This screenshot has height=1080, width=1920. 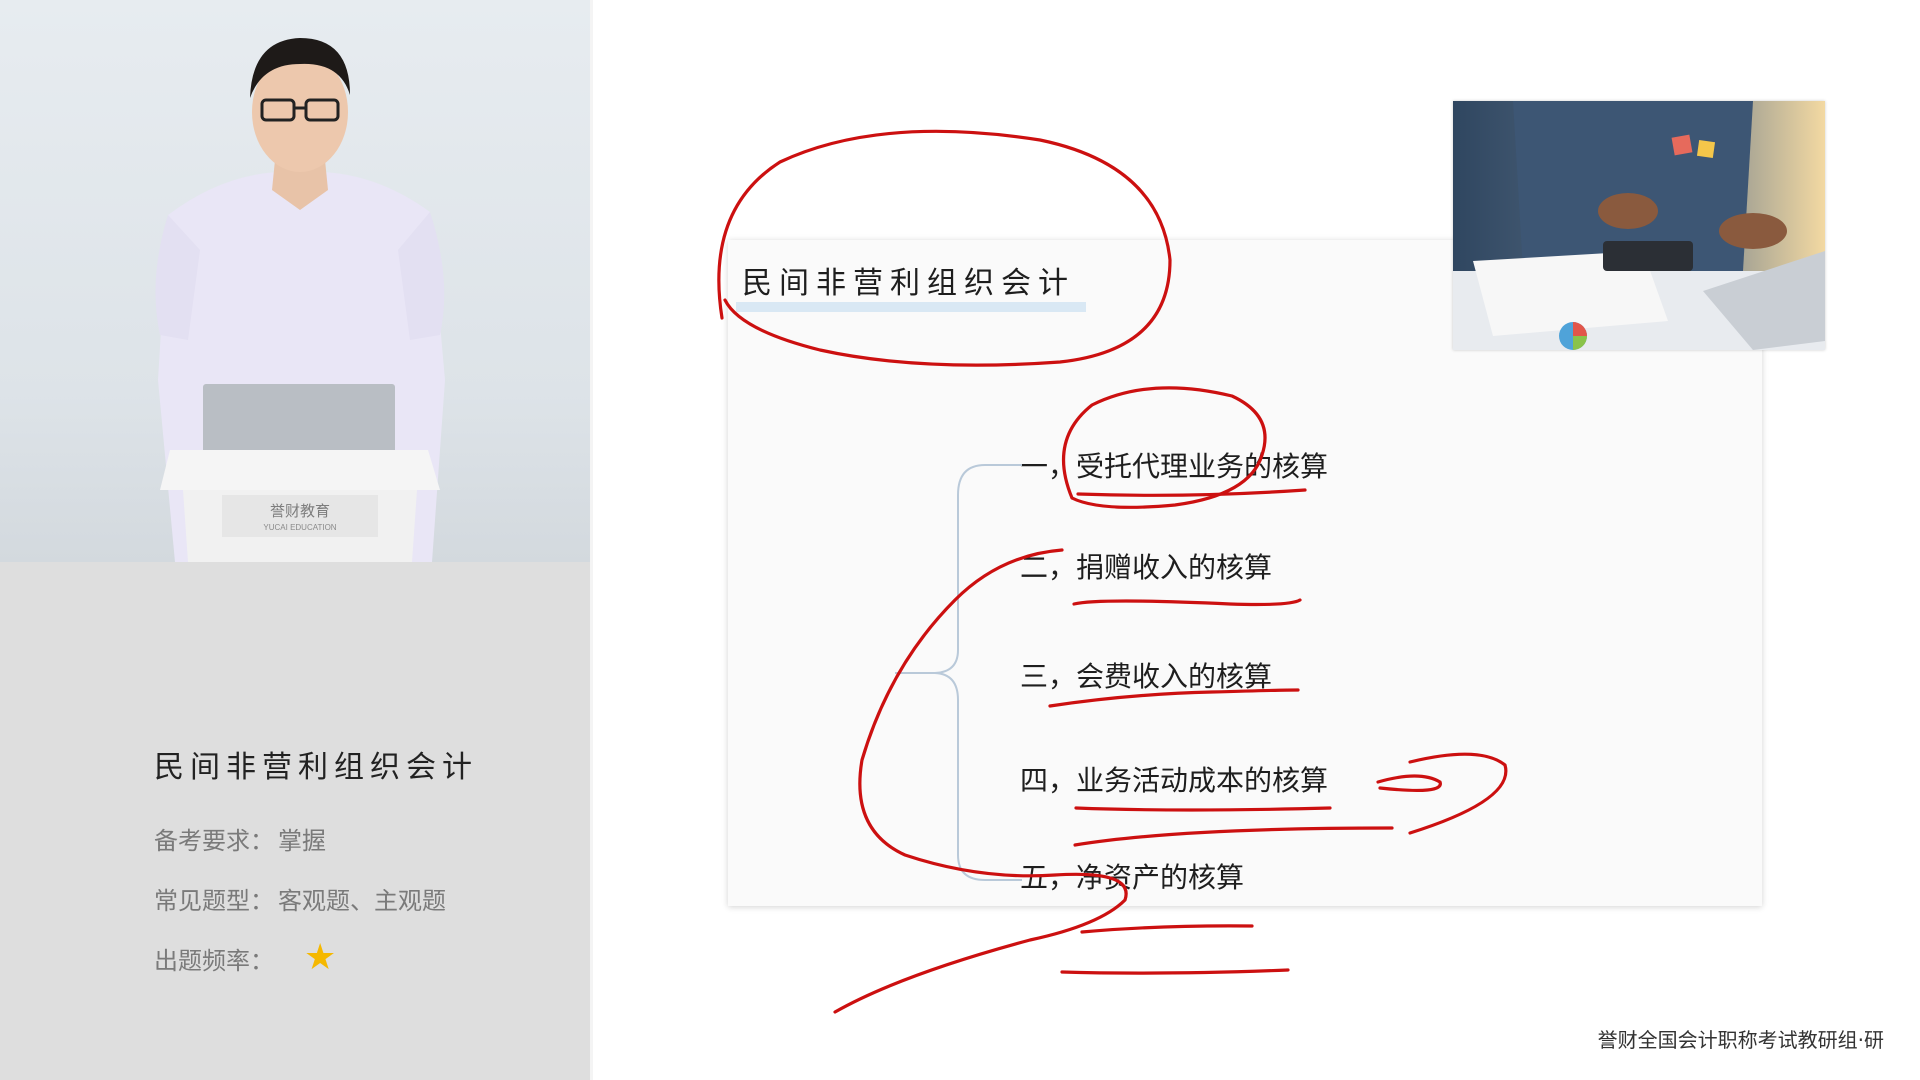 I want to click on topic5-underline-mark, so click(x=1167, y=929).